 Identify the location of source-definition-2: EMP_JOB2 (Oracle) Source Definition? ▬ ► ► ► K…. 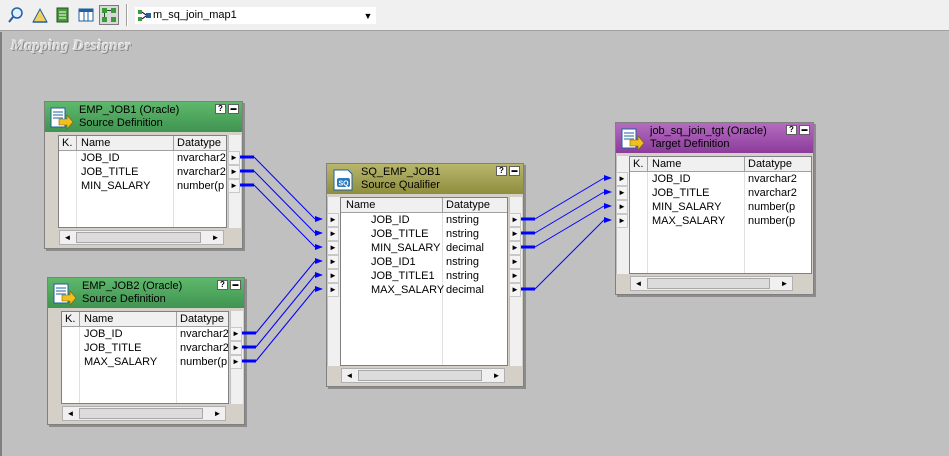
(146, 351).